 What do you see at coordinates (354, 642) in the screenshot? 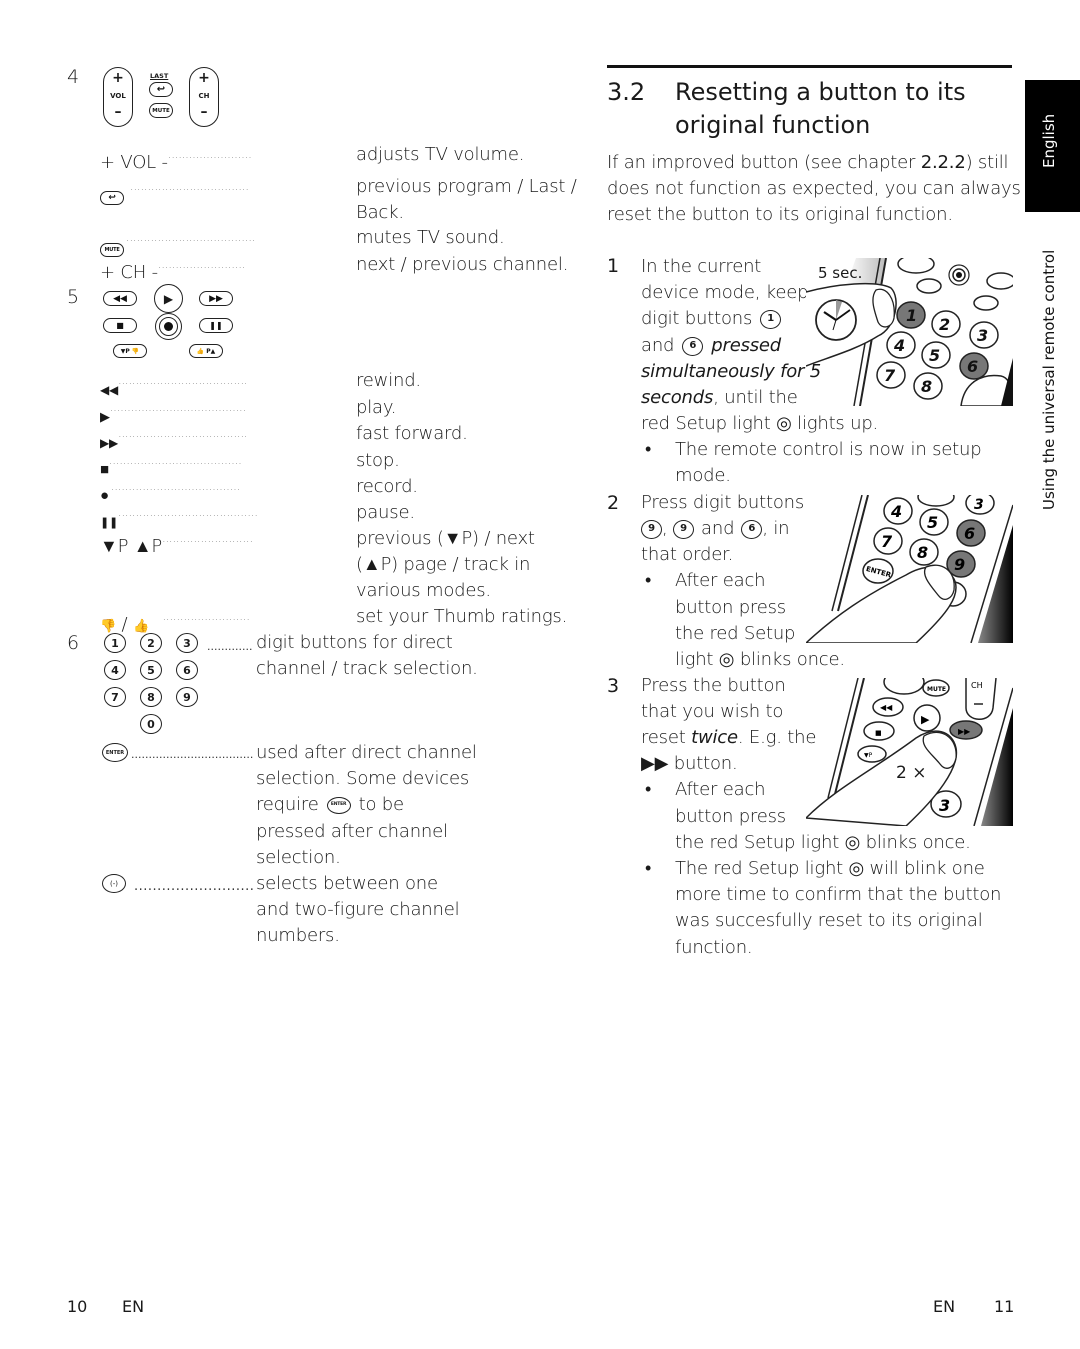
I see `digit-desc-line: digit buttons for direct` at bounding box center [354, 642].